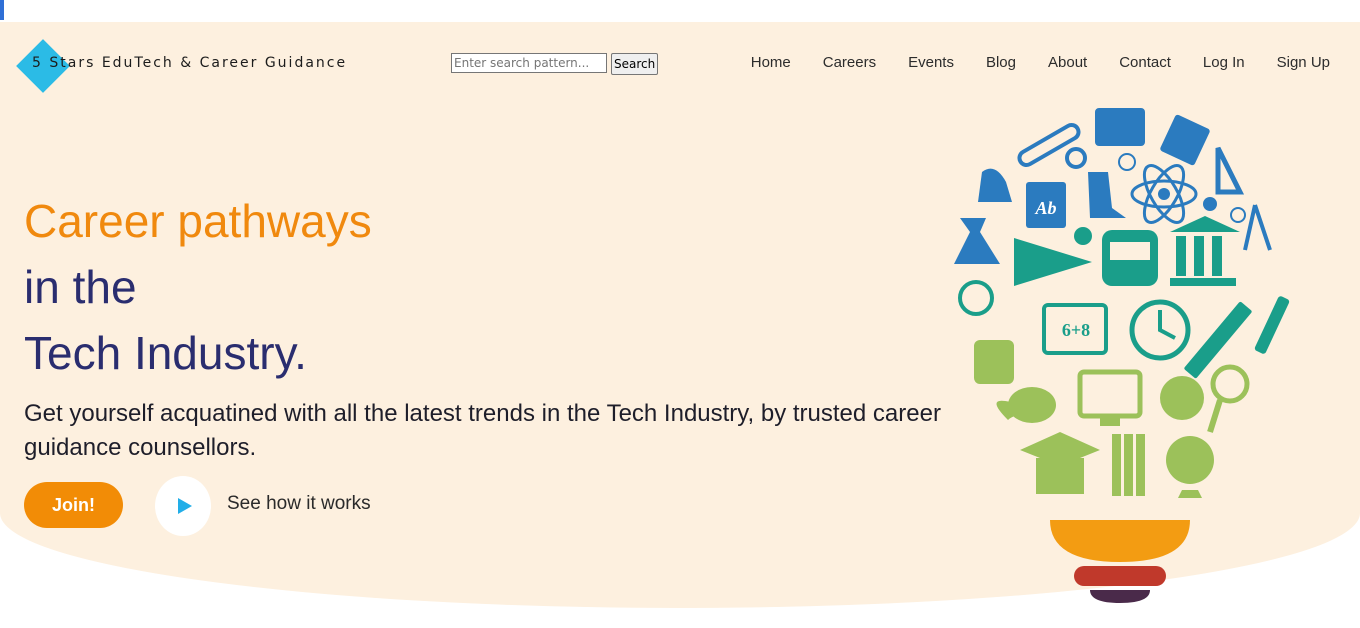 The height and width of the screenshot is (628, 1360). What do you see at coordinates (849, 62) in the screenshot?
I see `nav-careers: Careers` at bounding box center [849, 62].